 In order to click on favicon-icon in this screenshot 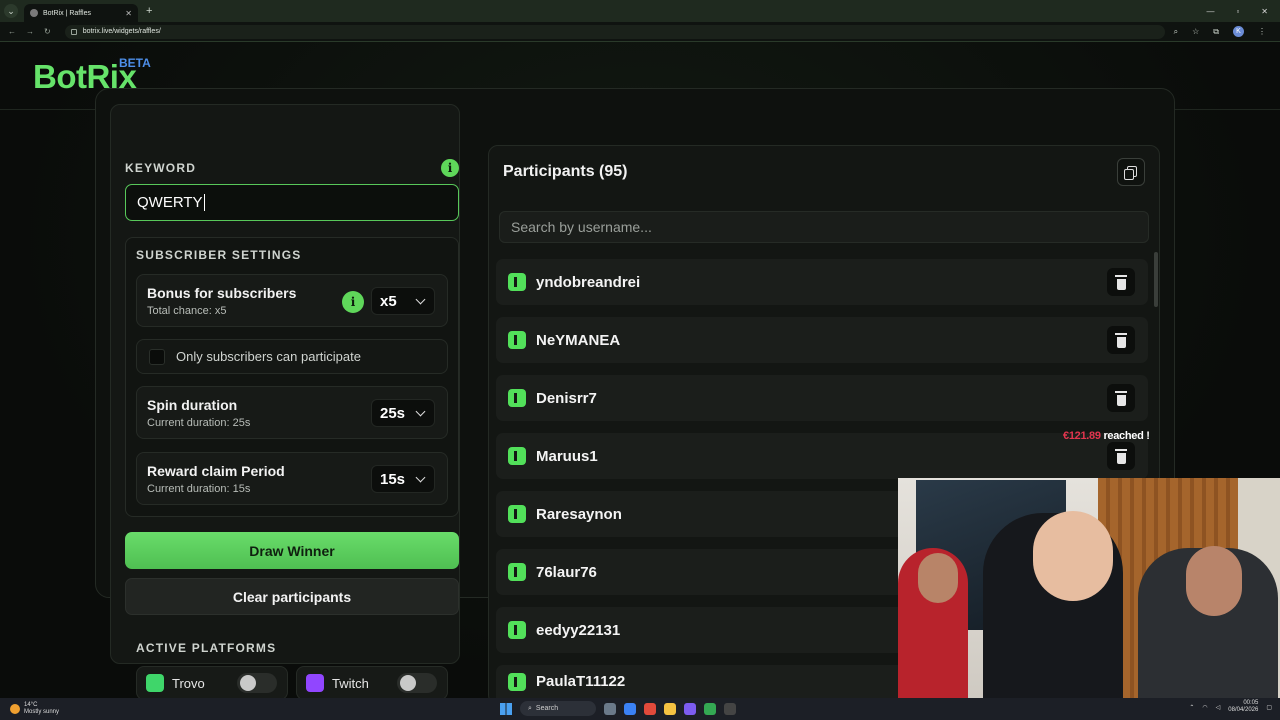, I will do `click(34, 13)`.